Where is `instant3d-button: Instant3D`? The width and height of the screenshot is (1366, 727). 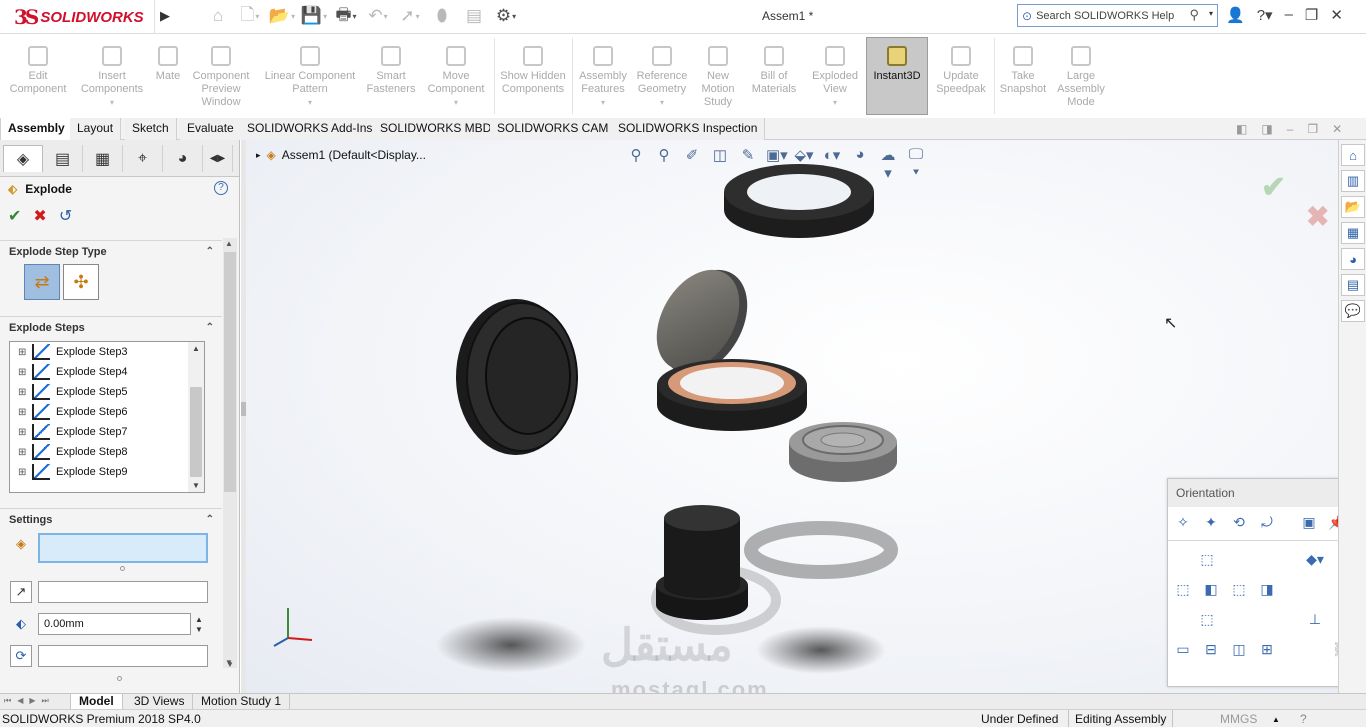 instant3d-button: Instant3D is located at coordinates (897, 76).